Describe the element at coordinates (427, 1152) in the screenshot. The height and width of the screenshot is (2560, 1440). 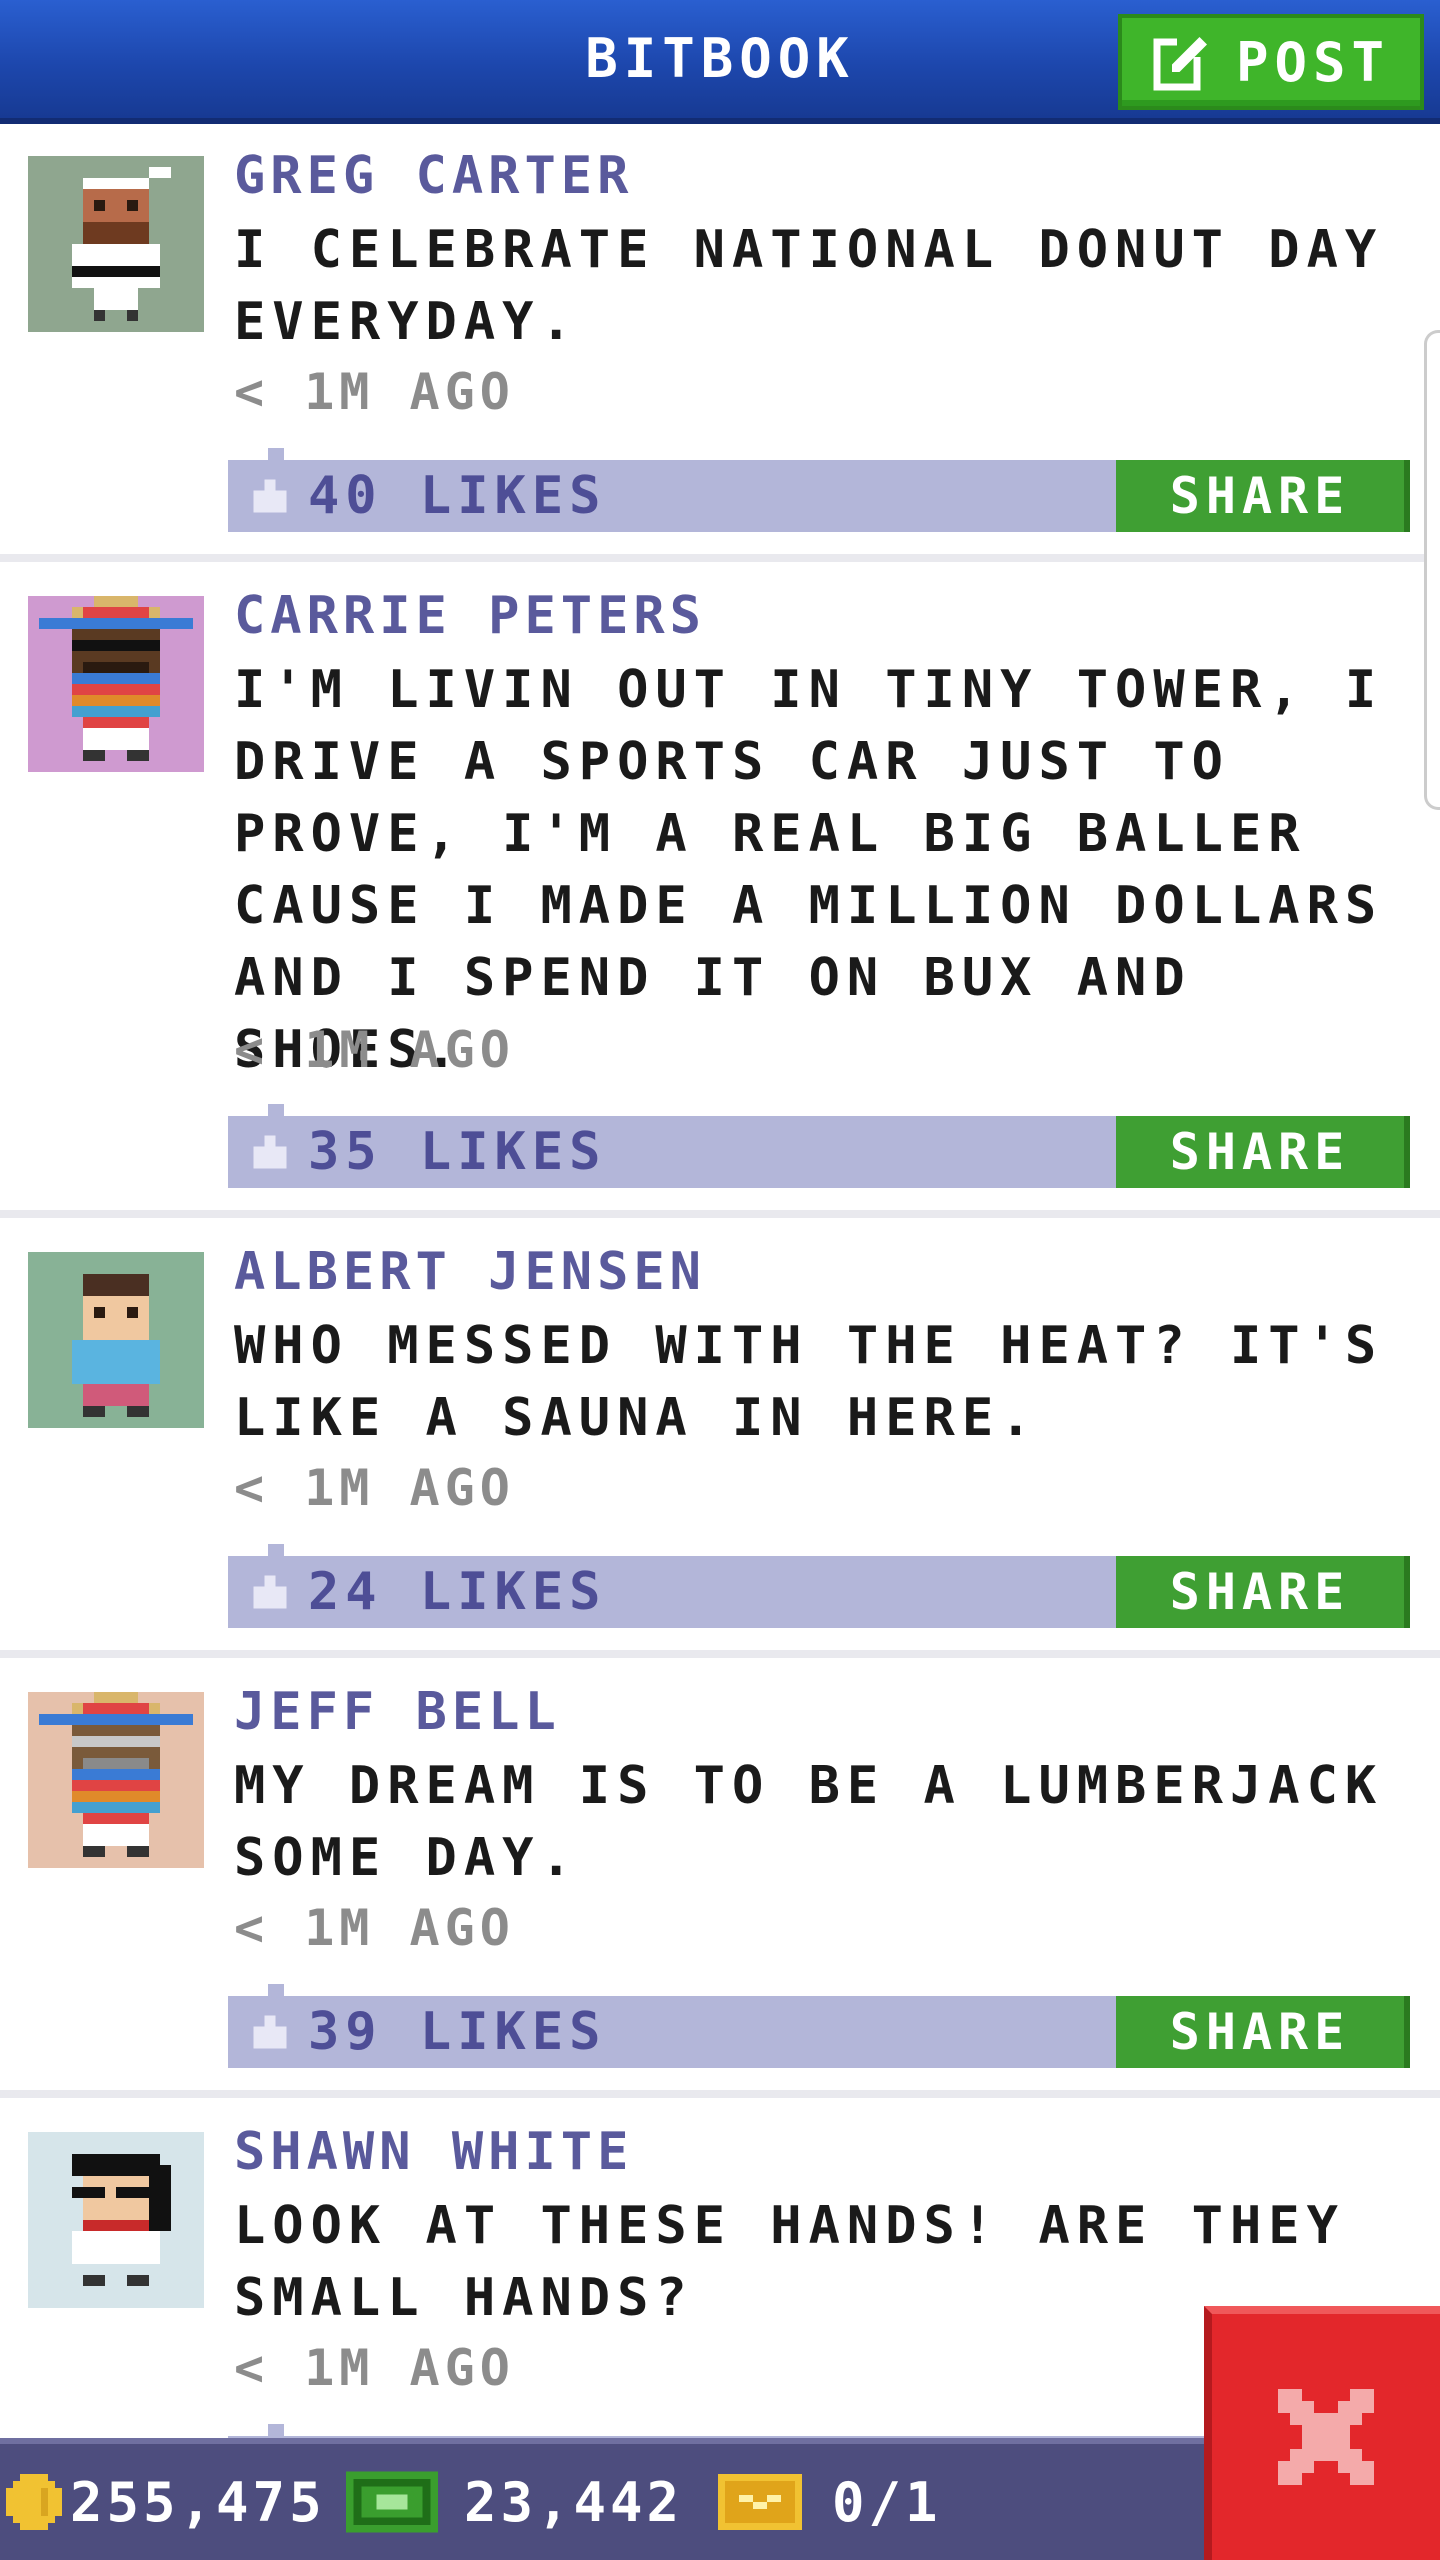
I see `like-count: 35 LIKES` at that location.